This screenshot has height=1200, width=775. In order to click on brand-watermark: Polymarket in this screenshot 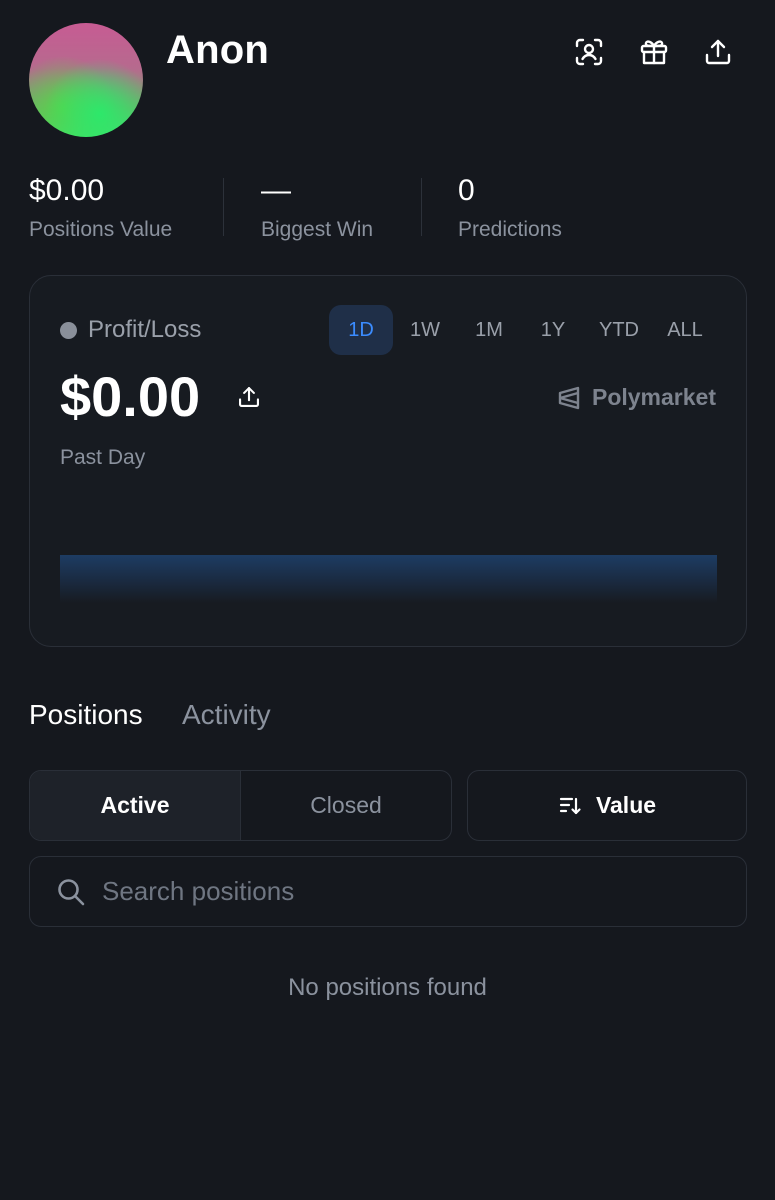, I will do `click(636, 397)`.